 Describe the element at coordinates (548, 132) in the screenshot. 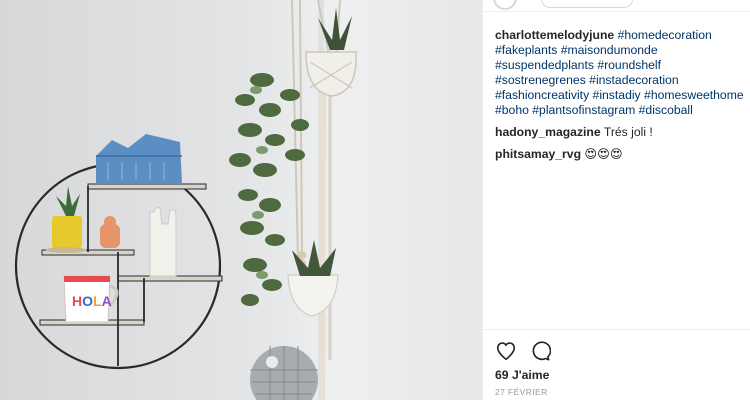

I see `comment-username: hadony_magazine` at that location.